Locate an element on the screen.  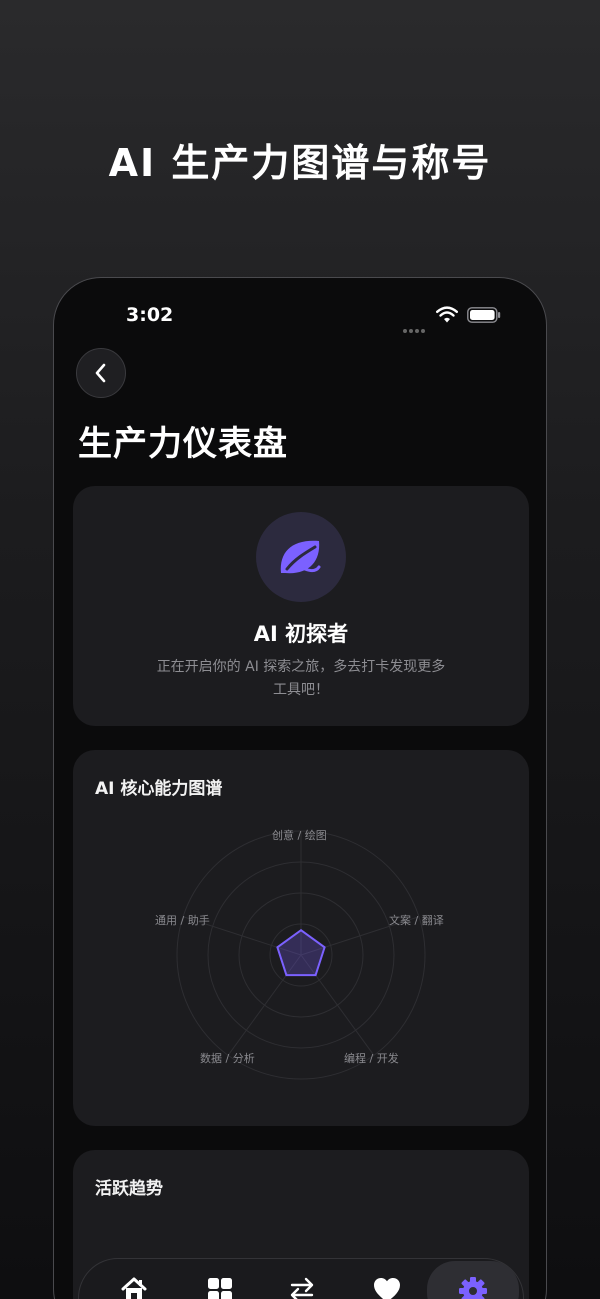
radar-axis-label-4: 通用 / 助手 is located at coordinates (182, 920).